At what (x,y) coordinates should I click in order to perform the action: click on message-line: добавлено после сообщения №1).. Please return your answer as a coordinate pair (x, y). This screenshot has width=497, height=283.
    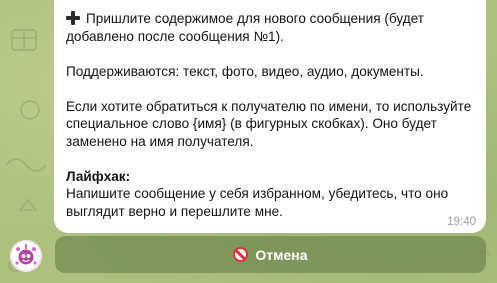
    Looking at the image, I should click on (175, 36).